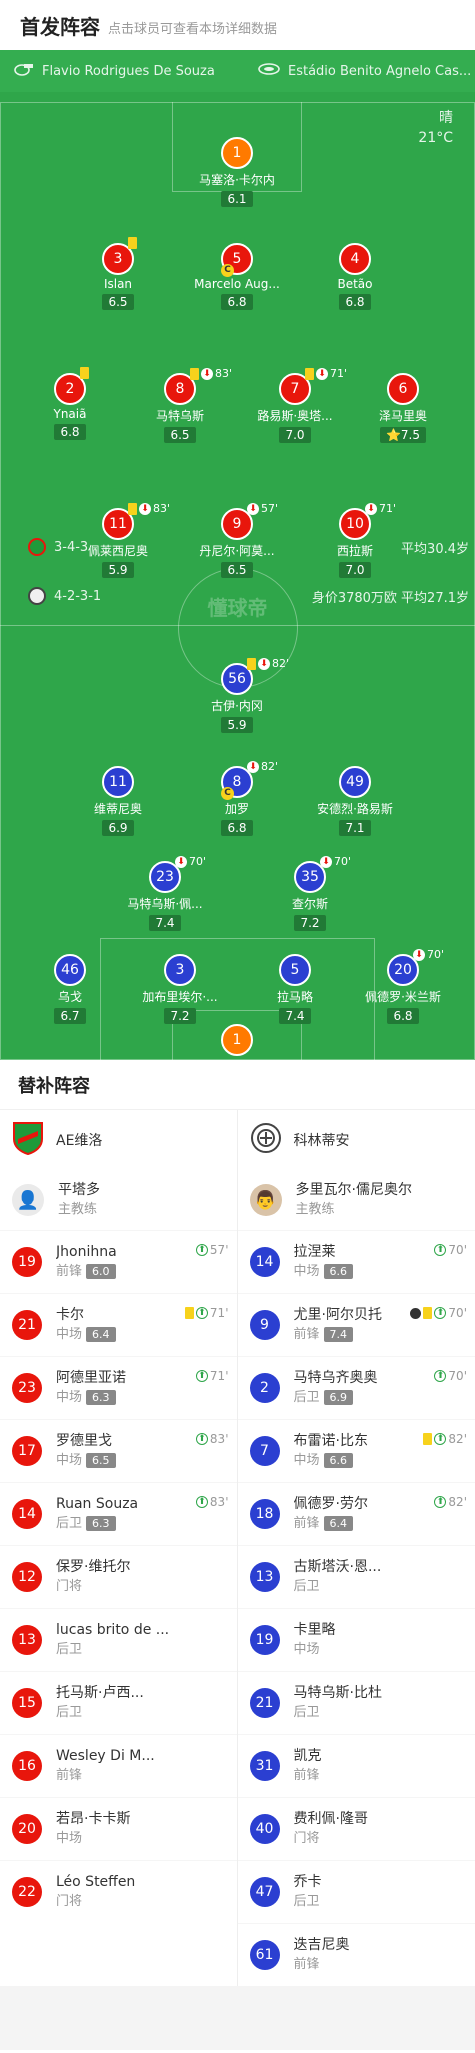 The image size is (475, 2053). What do you see at coordinates (295, 989) in the screenshot?
I see `away-player: 5 拉马略 7.4` at bounding box center [295, 989].